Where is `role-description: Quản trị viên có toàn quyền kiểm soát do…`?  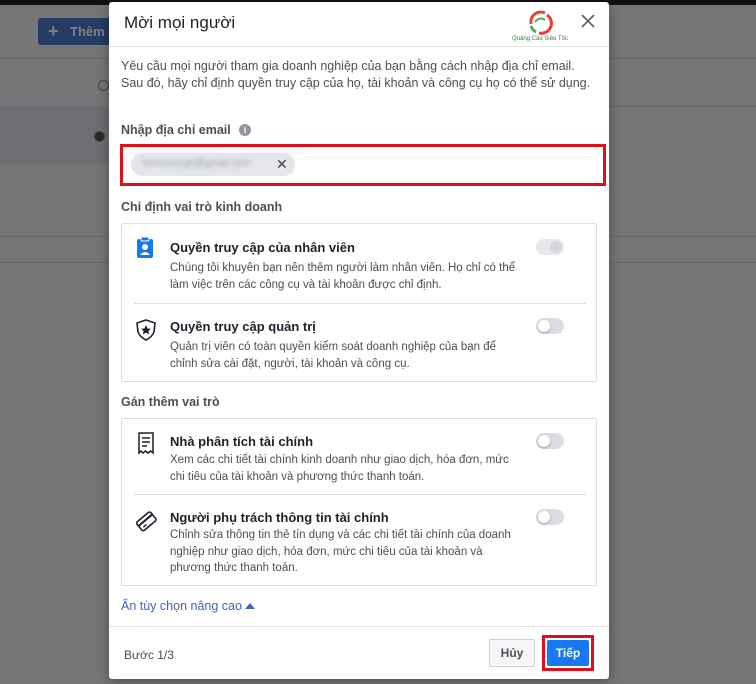 role-description: Quản trị viên có toàn quyền kiểm soát do… is located at coordinates (333, 355).